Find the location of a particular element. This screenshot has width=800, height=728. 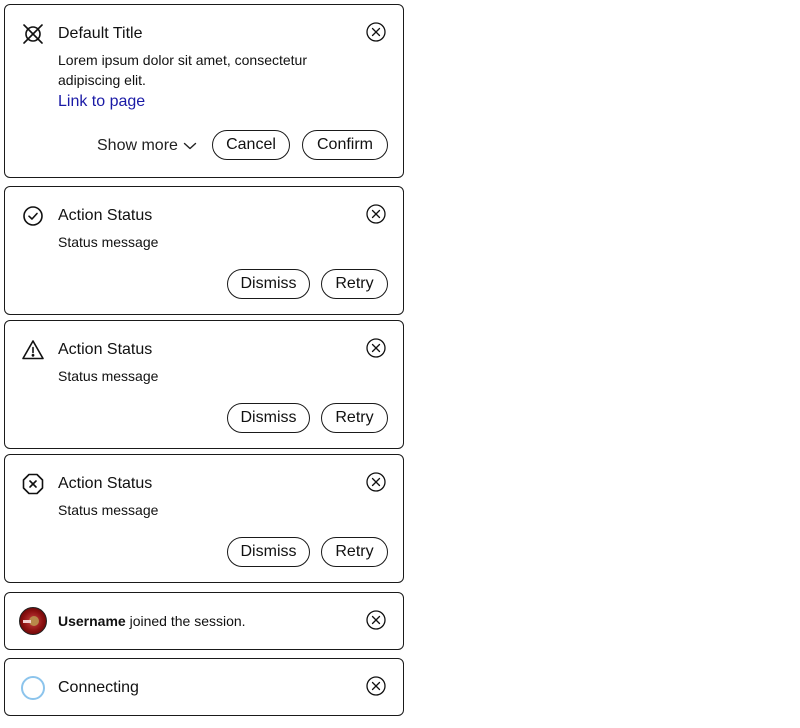

warning-triangle-icon is located at coordinates (33, 350).